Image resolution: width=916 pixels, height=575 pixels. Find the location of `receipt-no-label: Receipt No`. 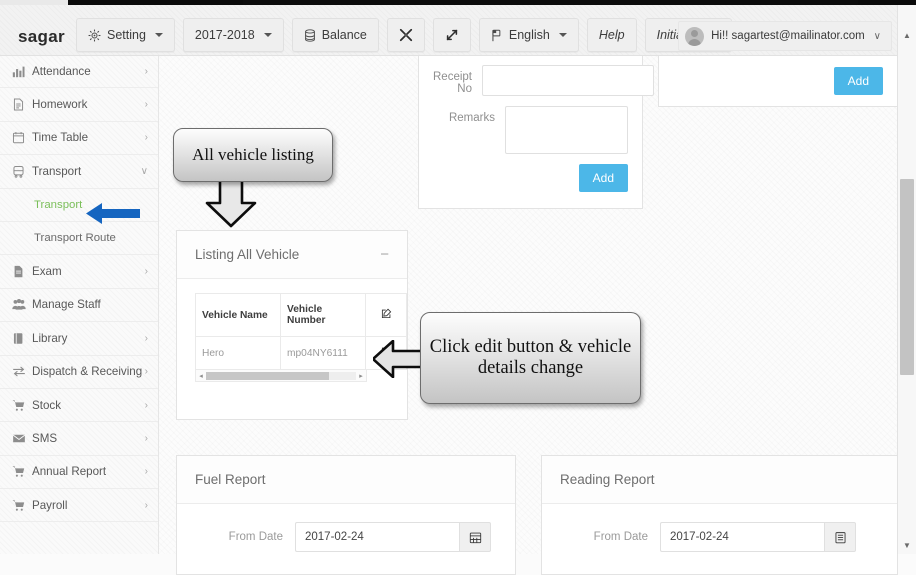

receipt-no-label: Receipt No is located at coordinates (452, 83).